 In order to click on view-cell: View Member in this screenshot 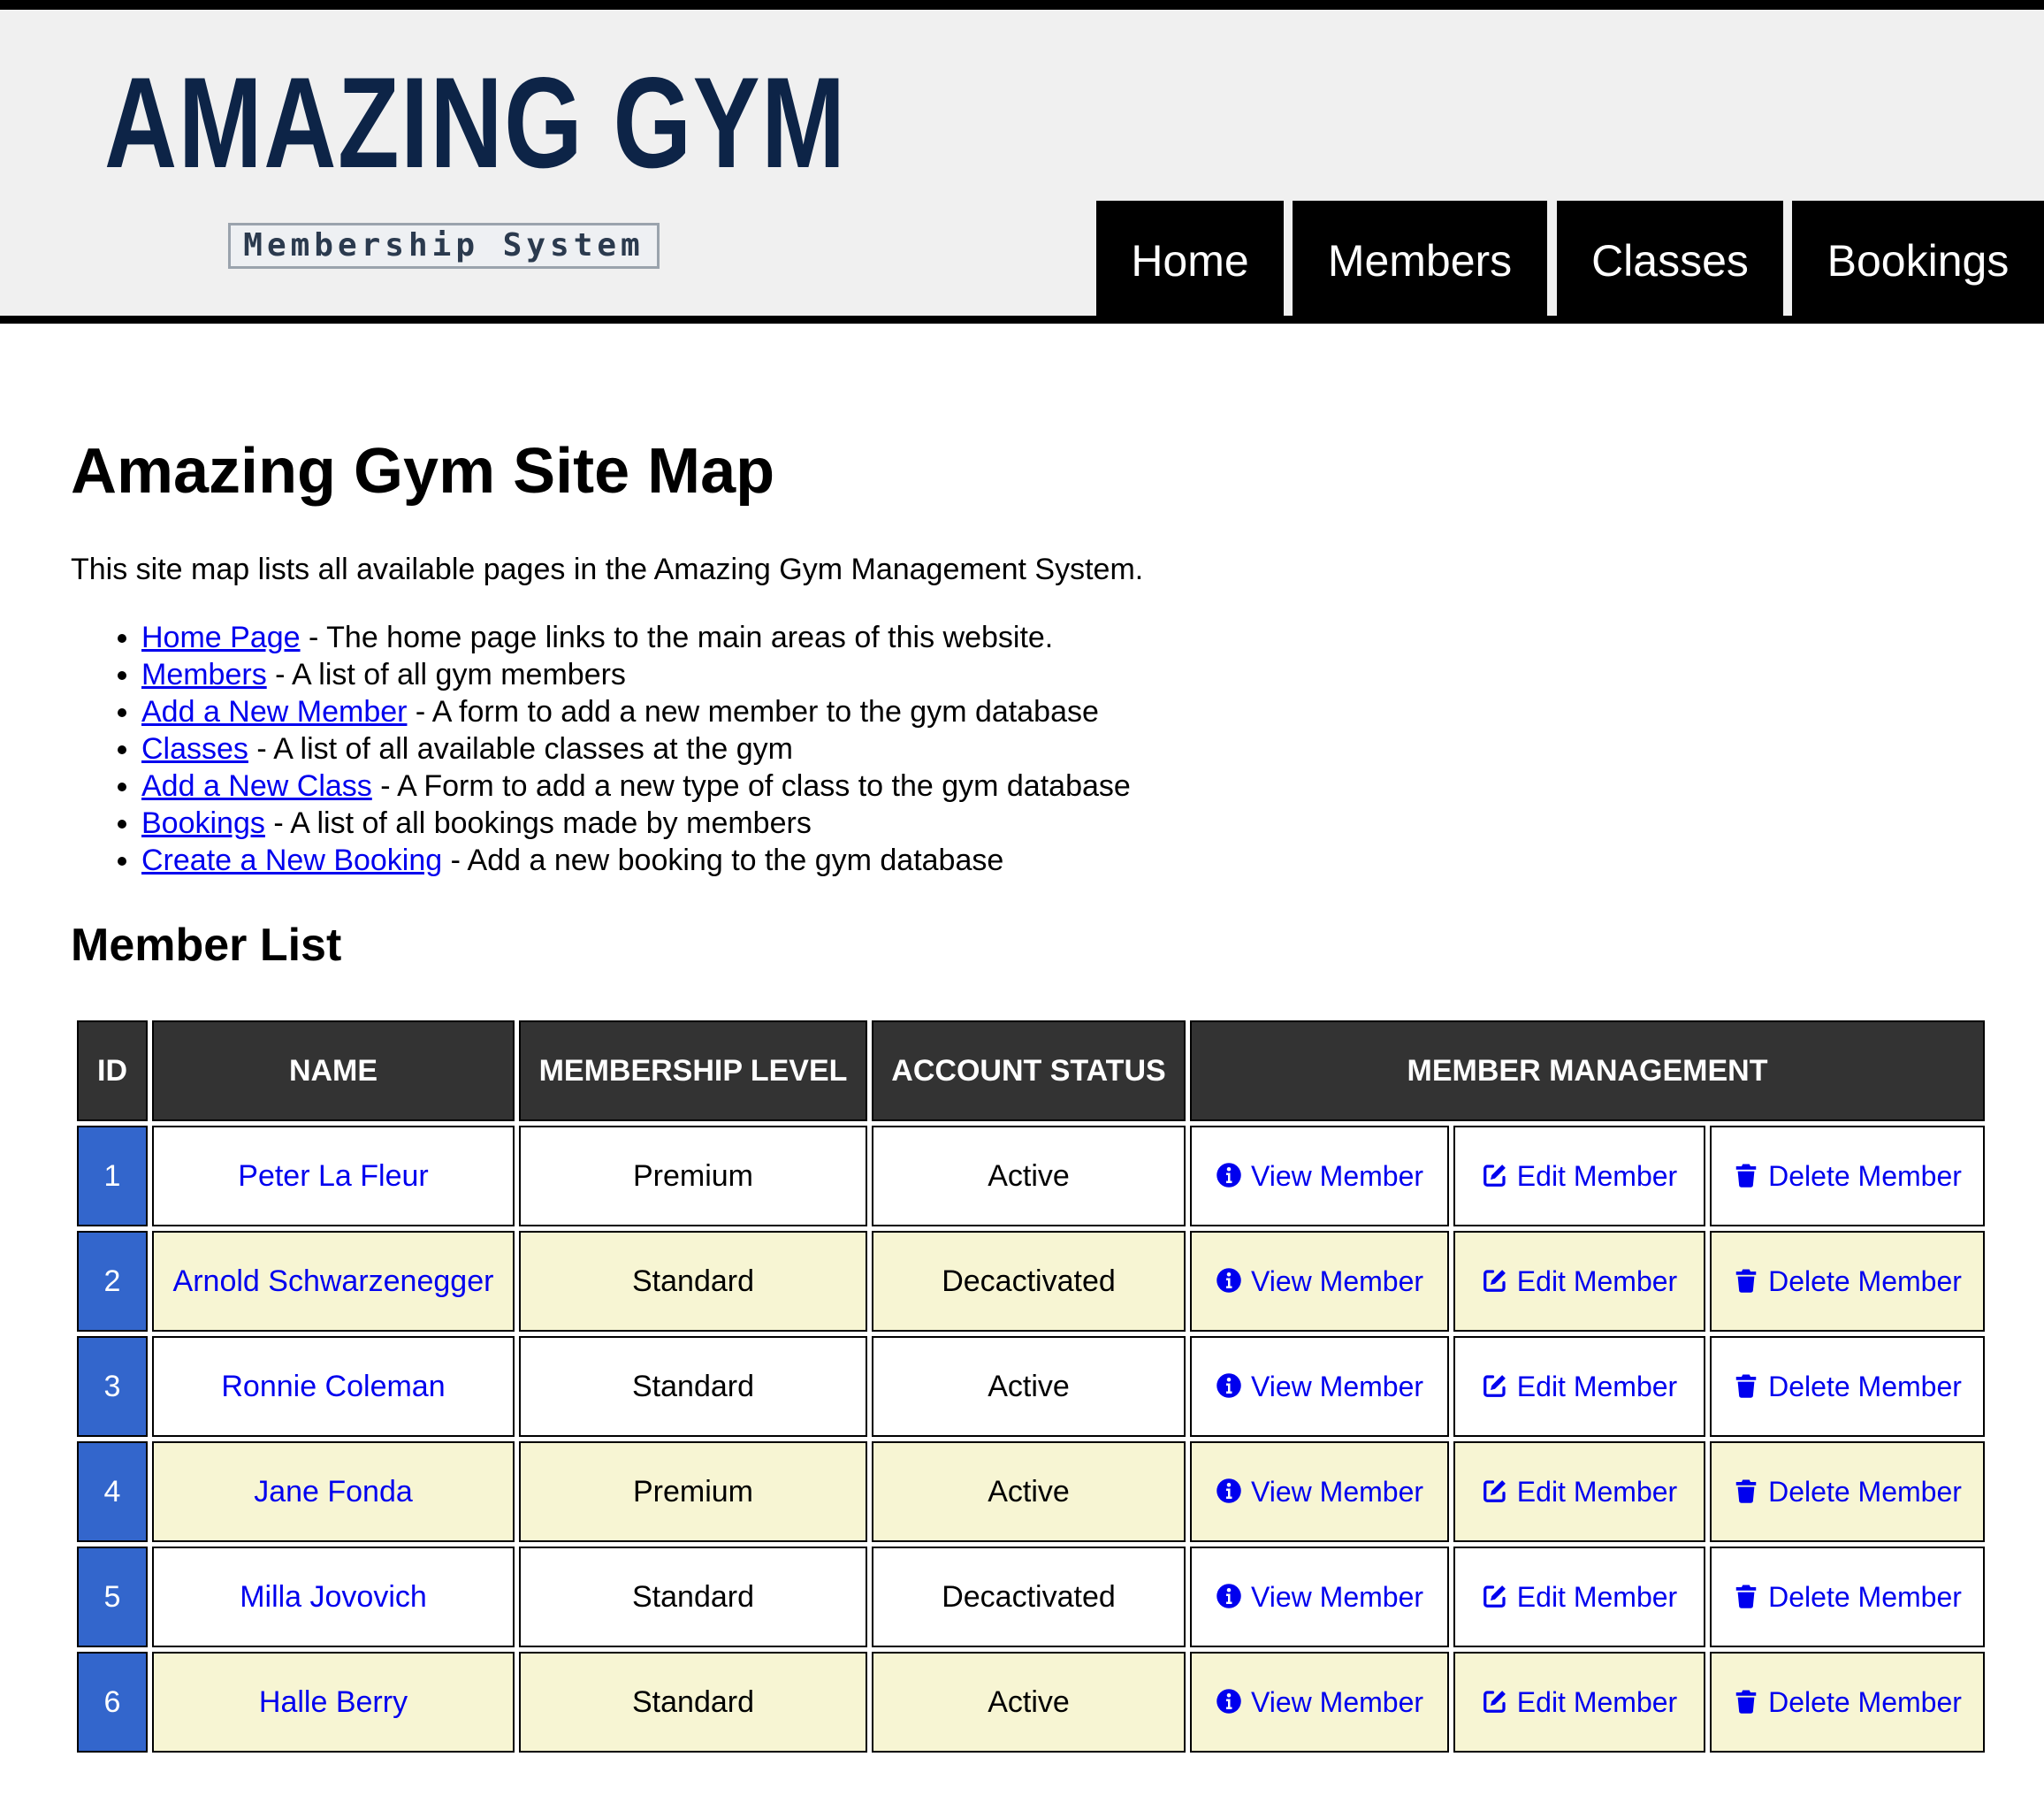, I will do `click(1319, 1491)`.